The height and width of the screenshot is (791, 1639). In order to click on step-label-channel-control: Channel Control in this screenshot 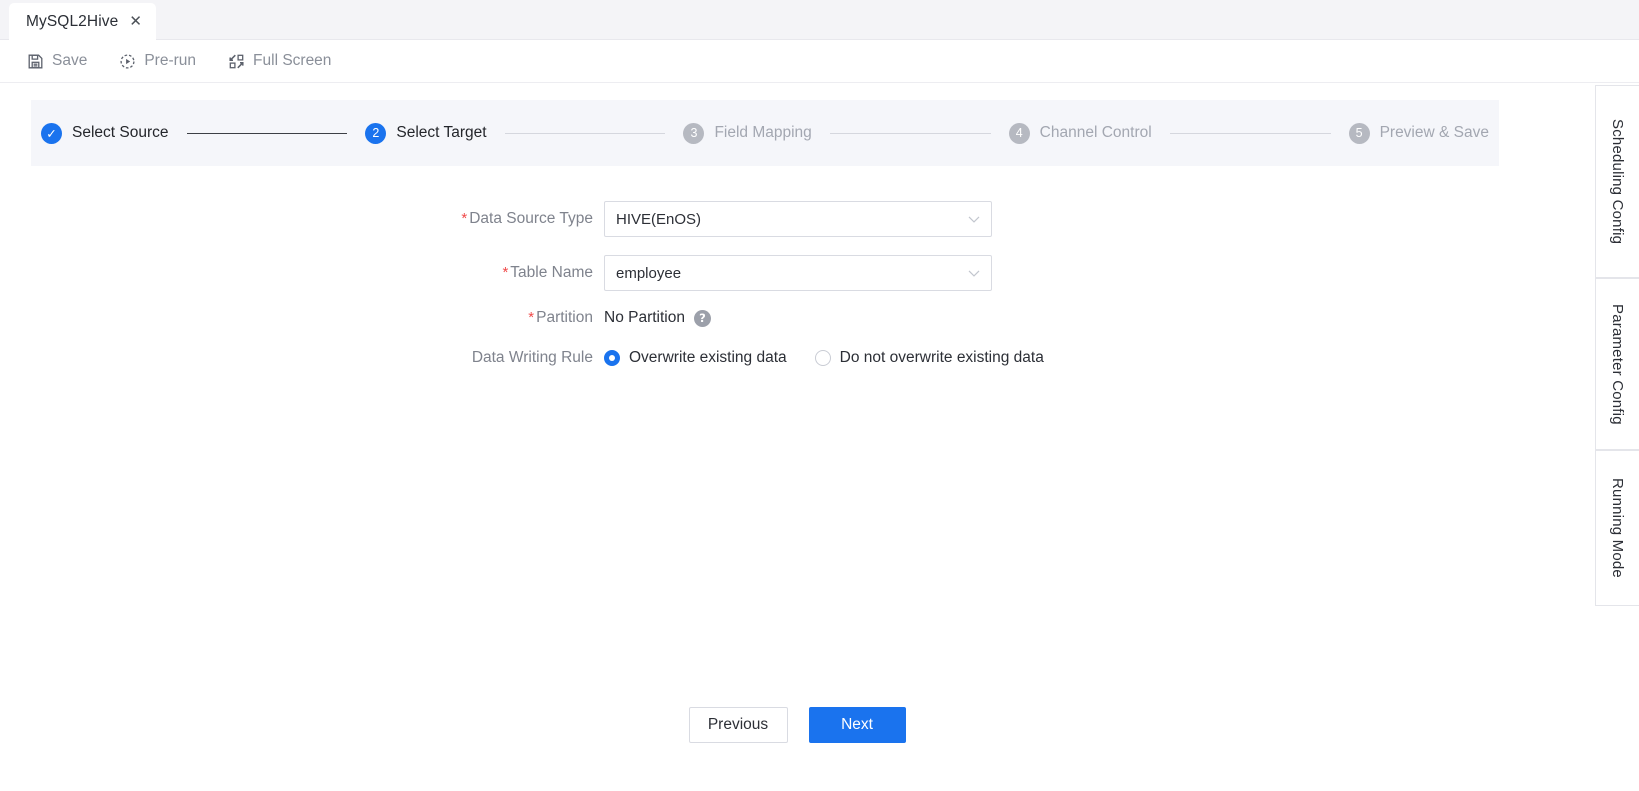, I will do `click(1095, 132)`.